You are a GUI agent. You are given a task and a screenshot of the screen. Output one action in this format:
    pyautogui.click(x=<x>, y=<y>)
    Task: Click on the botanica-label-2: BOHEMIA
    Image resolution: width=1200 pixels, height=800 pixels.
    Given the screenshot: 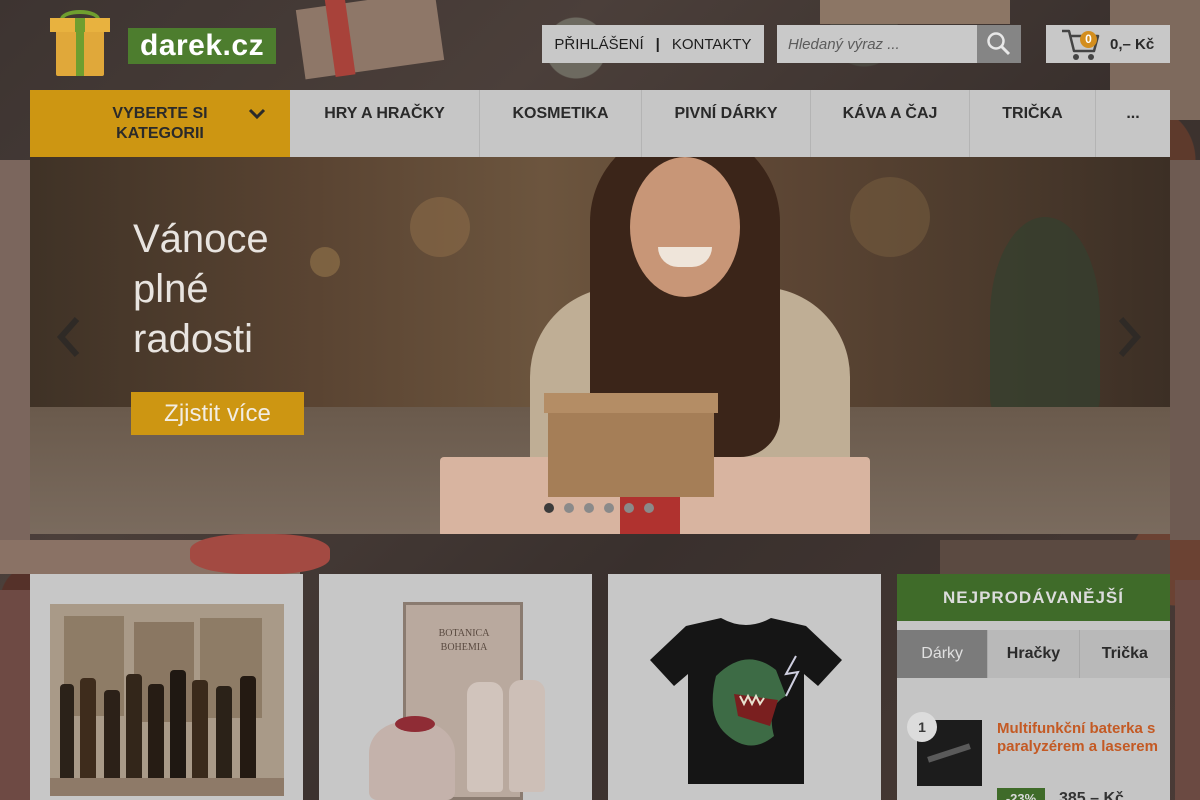 What is the action you would take?
    pyautogui.click(x=464, y=647)
    